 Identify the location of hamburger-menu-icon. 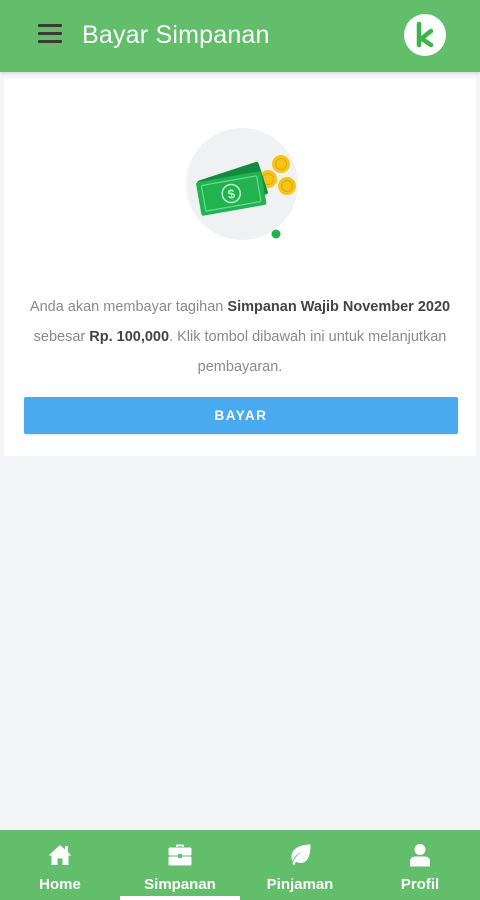
(51, 34).